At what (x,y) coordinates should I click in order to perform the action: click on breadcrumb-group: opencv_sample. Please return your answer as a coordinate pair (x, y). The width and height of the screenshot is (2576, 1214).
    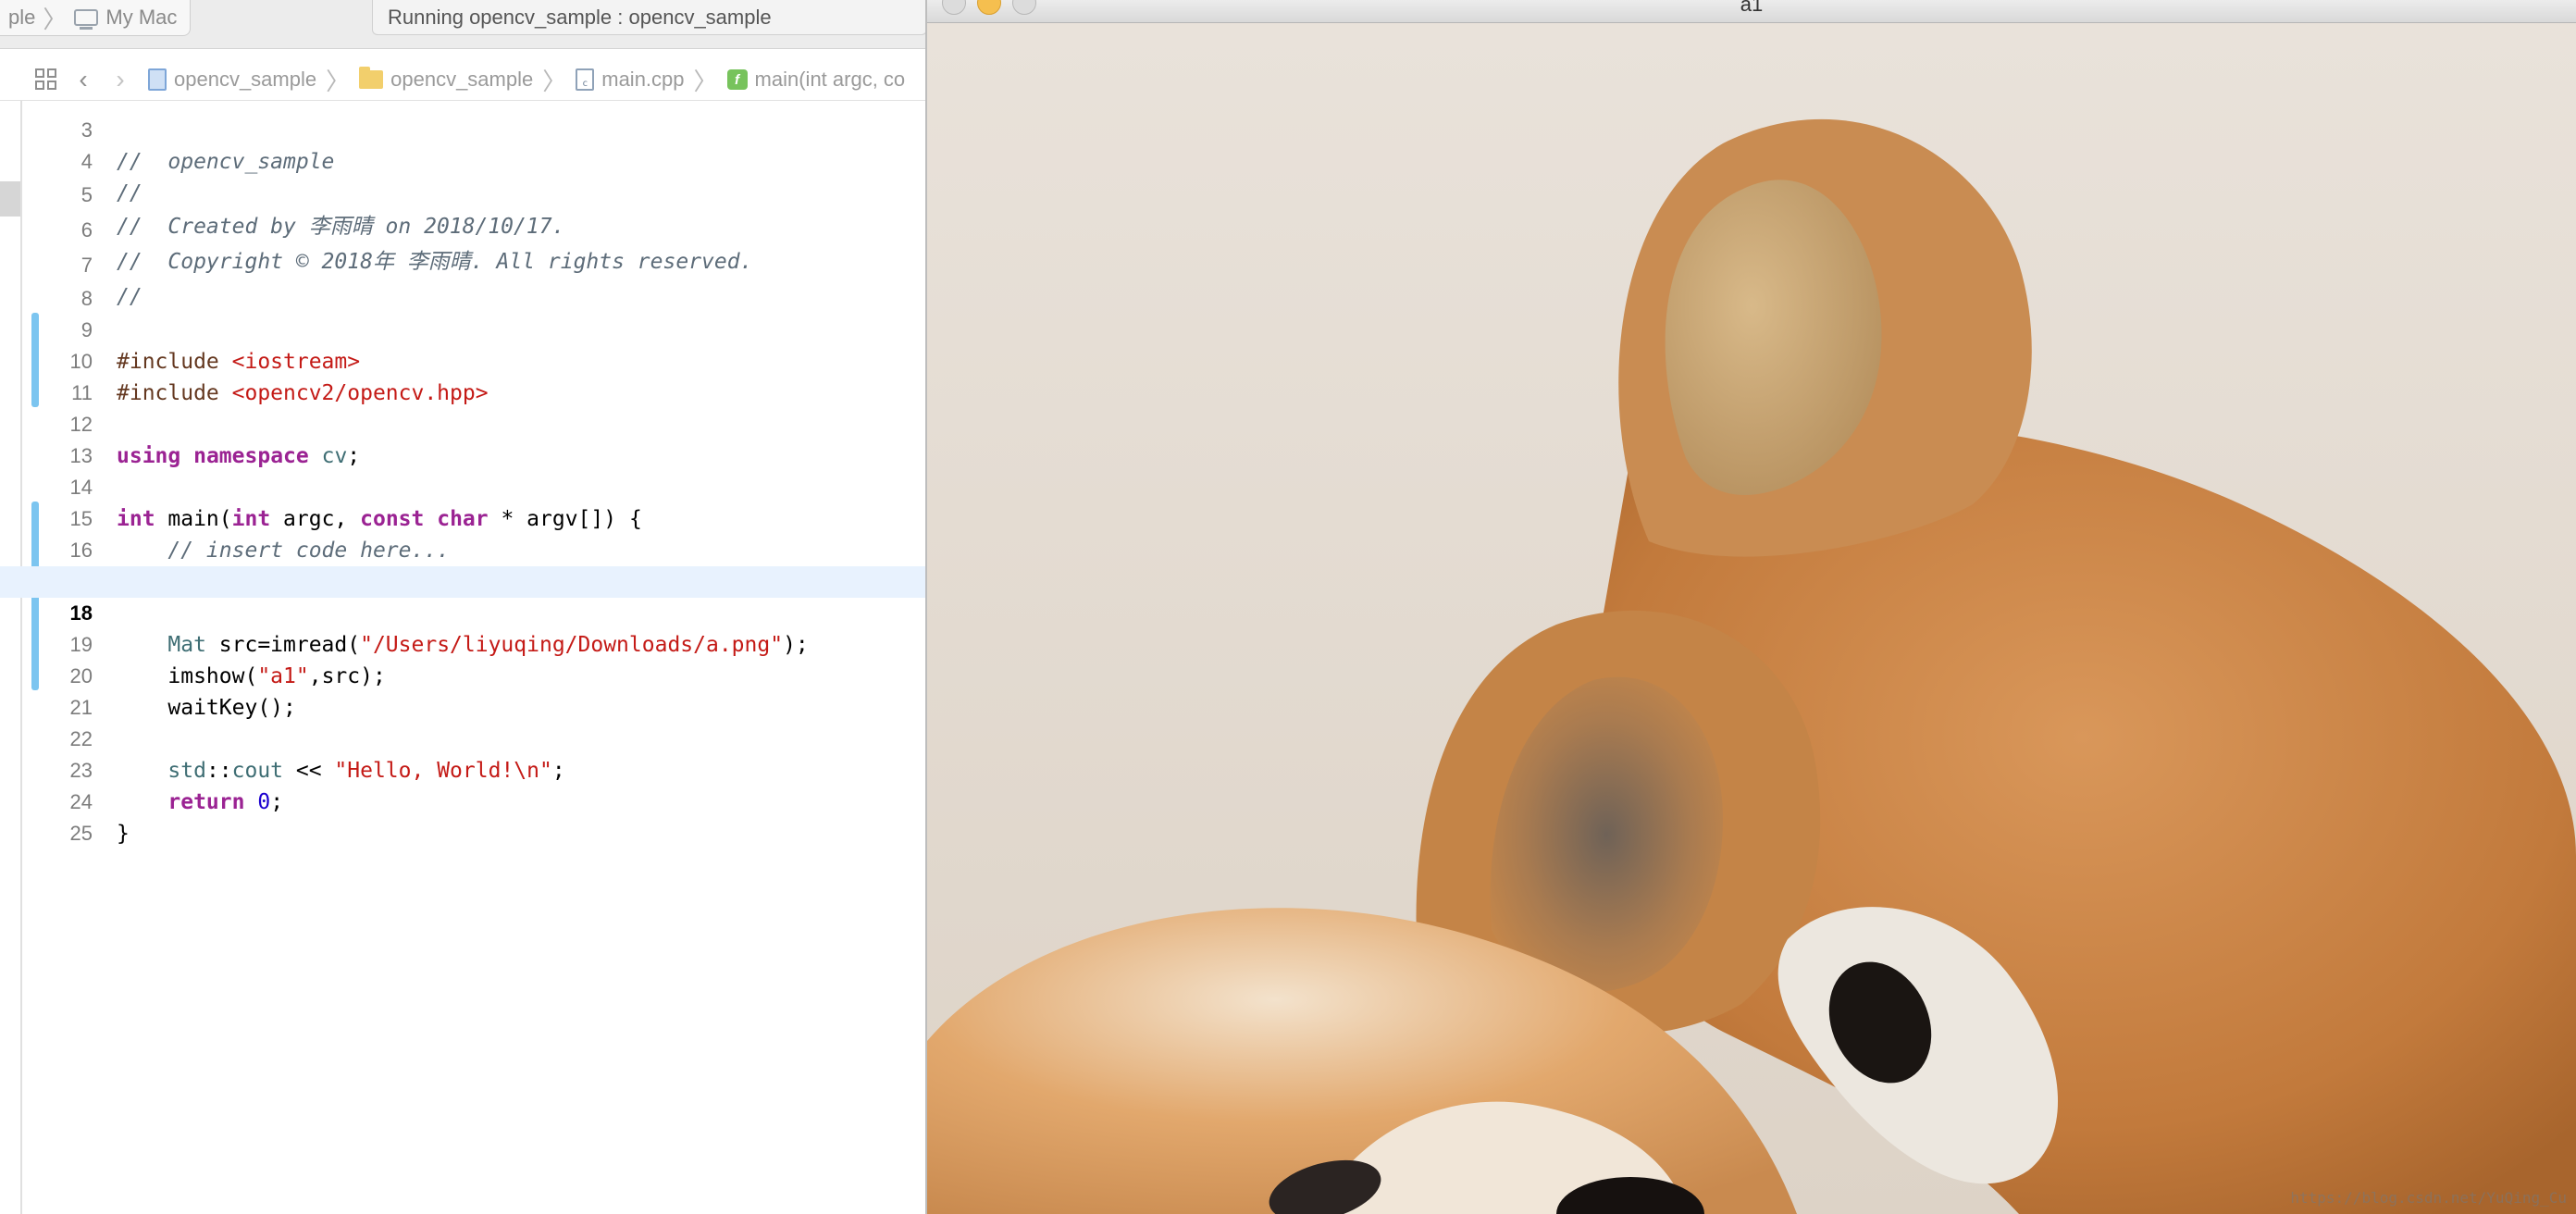
    Looking at the image, I should click on (446, 79).